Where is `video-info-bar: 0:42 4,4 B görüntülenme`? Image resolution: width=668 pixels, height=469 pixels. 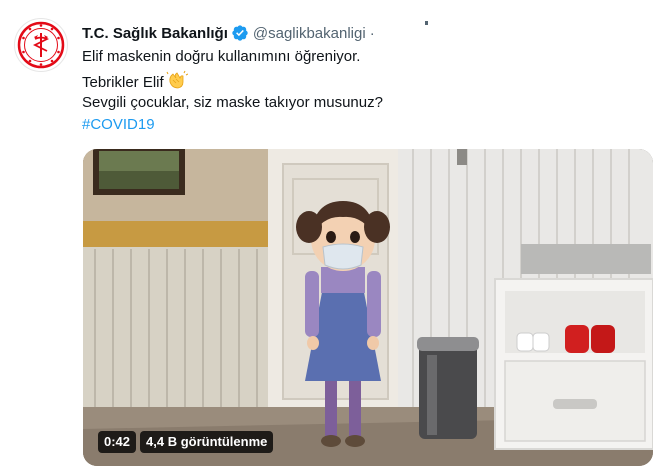
video-info-bar: 0:42 4,4 B görüntülenme is located at coordinates (186, 442).